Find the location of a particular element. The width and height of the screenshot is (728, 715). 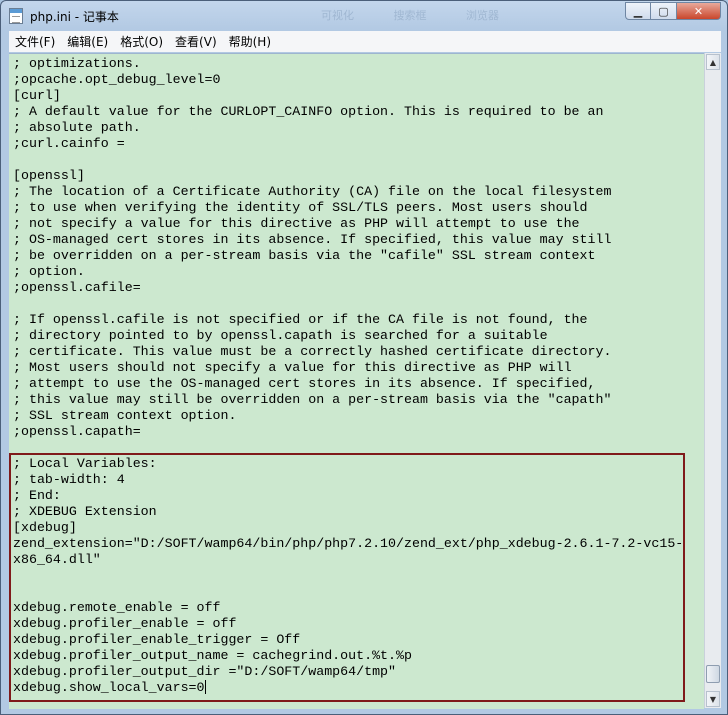

maximize-icon: ▢ is located at coordinates (663, 11).